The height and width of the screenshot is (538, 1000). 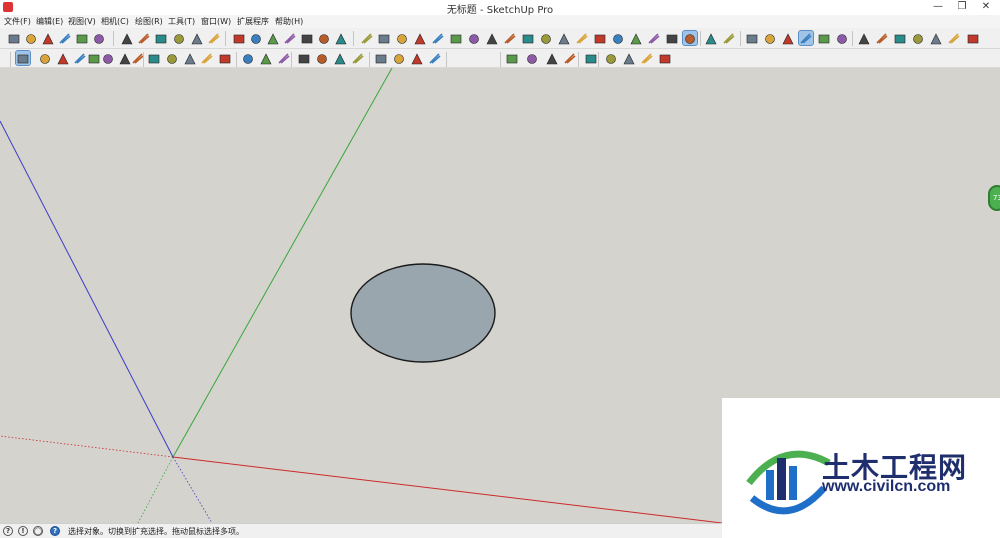 I want to click on column-icon, so click(x=307, y=38).